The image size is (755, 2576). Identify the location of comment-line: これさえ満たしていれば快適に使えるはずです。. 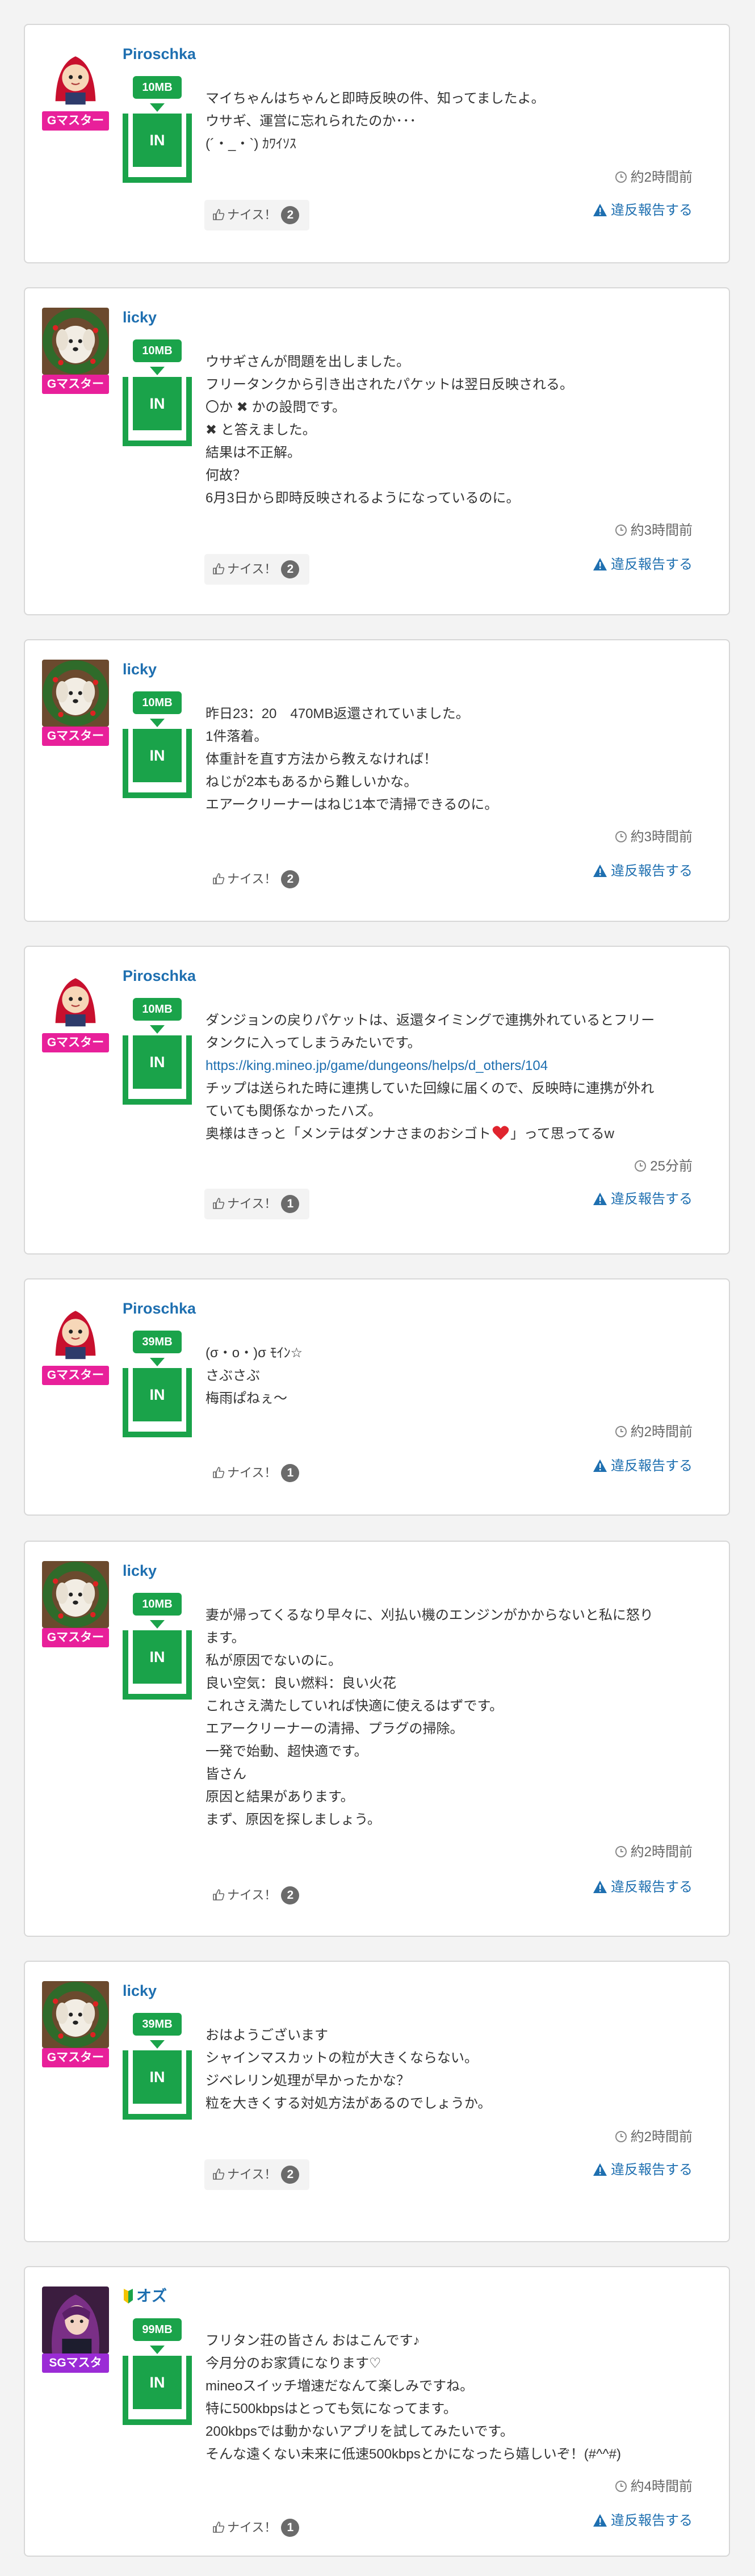
(354, 1706).